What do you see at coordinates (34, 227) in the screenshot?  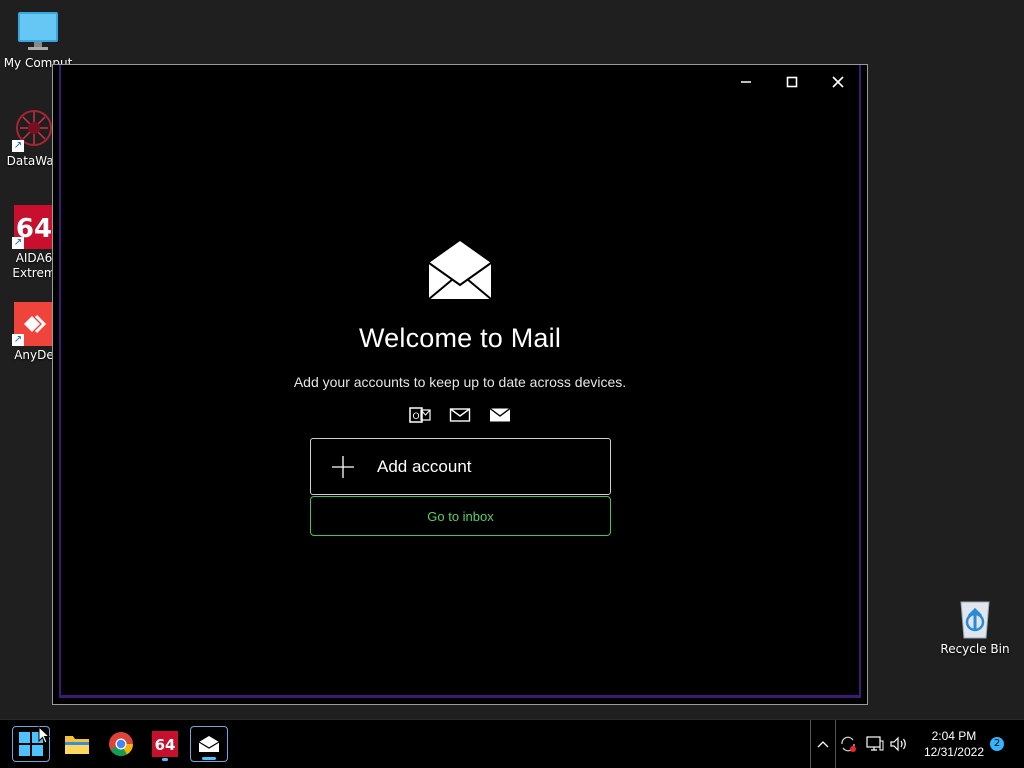 I see `aida64-icon: 64 ↗` at bounding box center [34, 227].